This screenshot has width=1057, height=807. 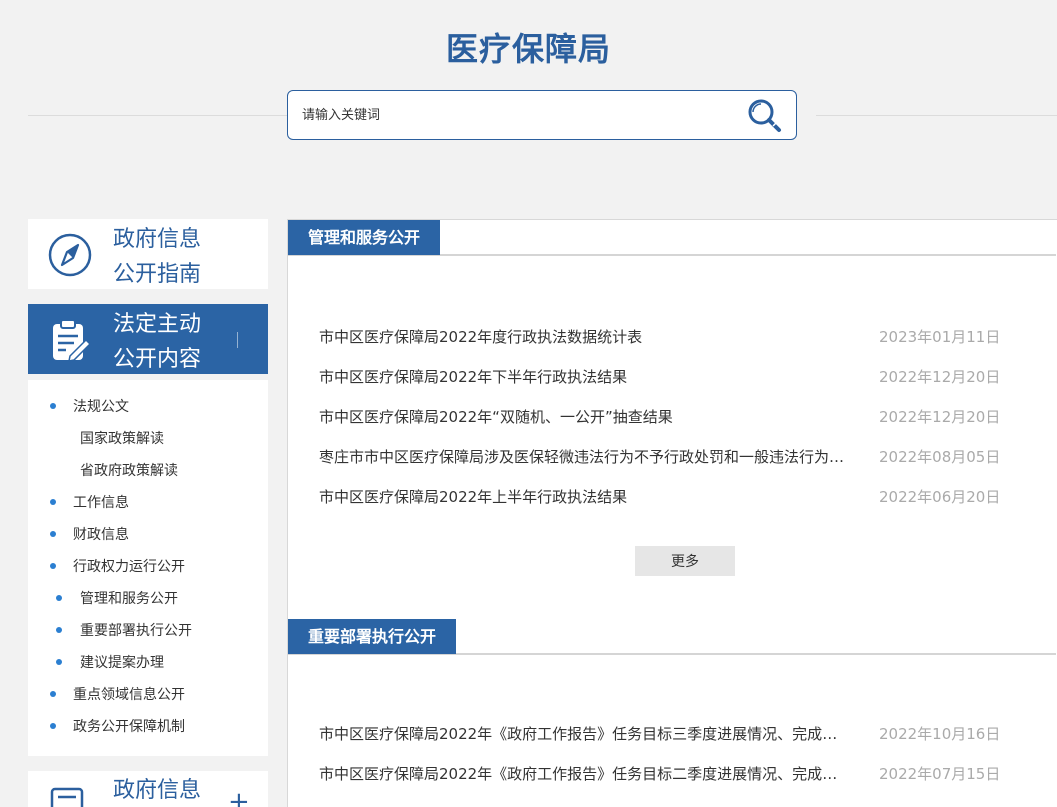 I want to click on document-folder-icon, so click(x=67, y=797).